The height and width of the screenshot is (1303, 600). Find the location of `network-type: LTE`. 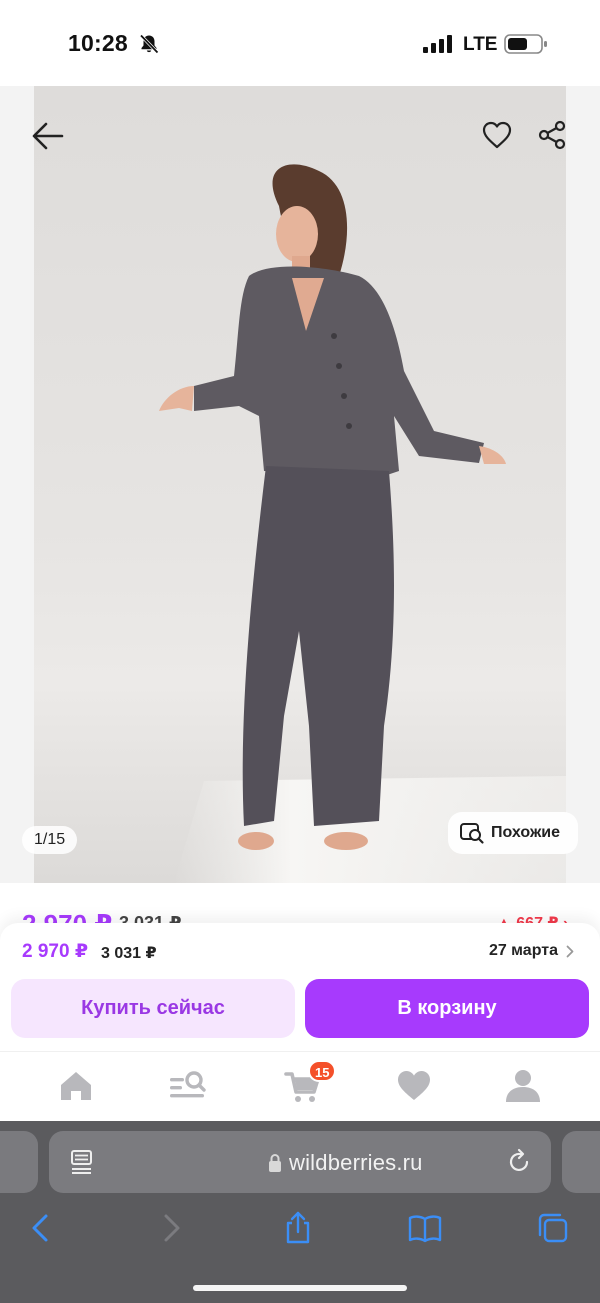

network-type: LTE is located at coordinates (480, 44).